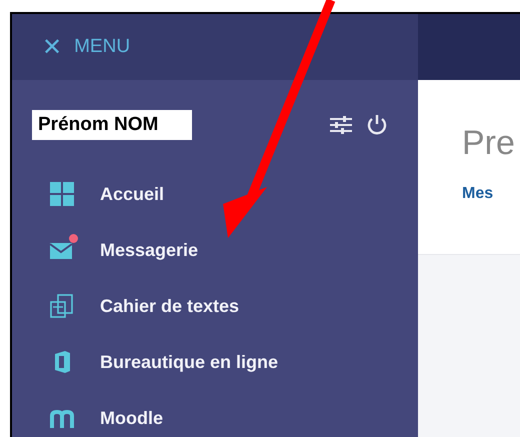  Describe the element at coordinates (52, 47) in the screenshot. I see `close-icon: ✕` at that location.